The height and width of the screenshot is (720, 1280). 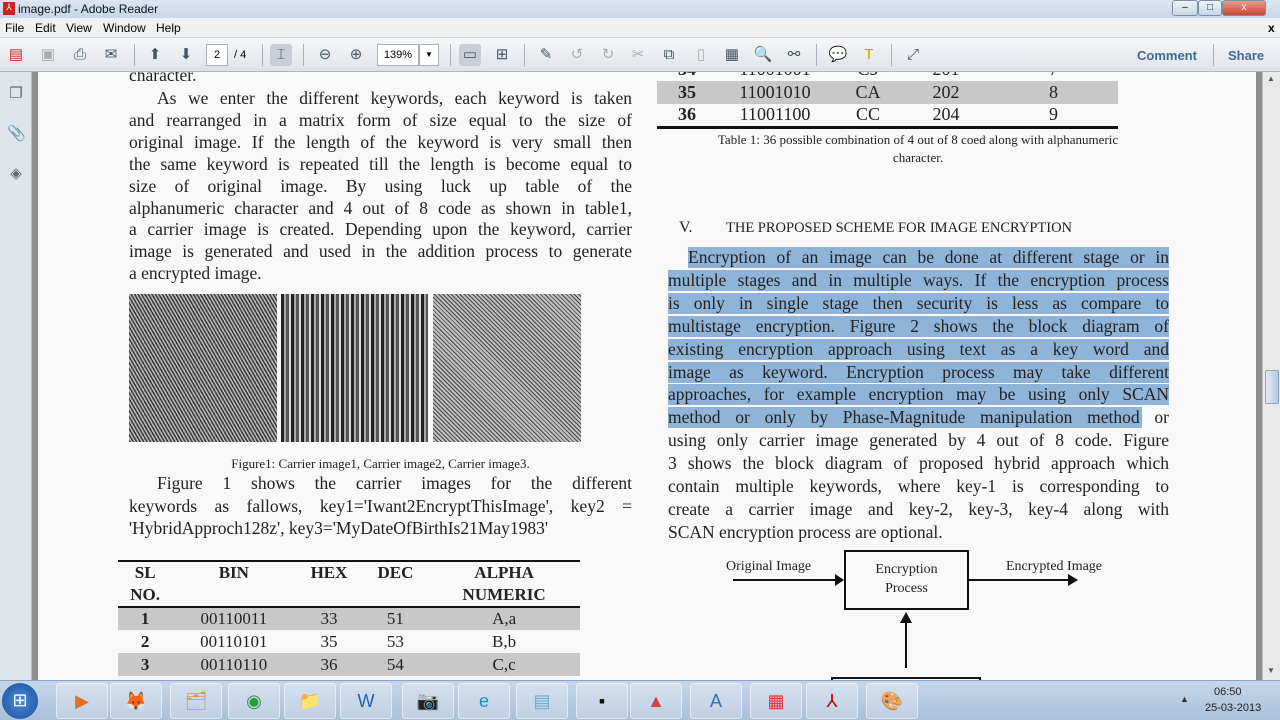 What do you see at coordinates (913, 55) in the screenshot?
I see `full-screen-icon: ⤢` at bounding box center [913, 55].